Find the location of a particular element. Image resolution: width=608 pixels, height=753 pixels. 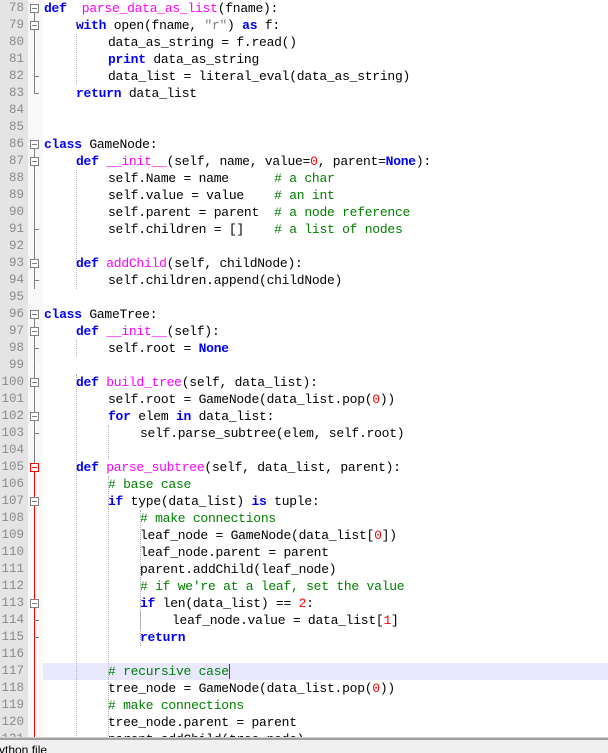

code-line: 80 data_as_string = f.read() is located at coordinates (304, 42).